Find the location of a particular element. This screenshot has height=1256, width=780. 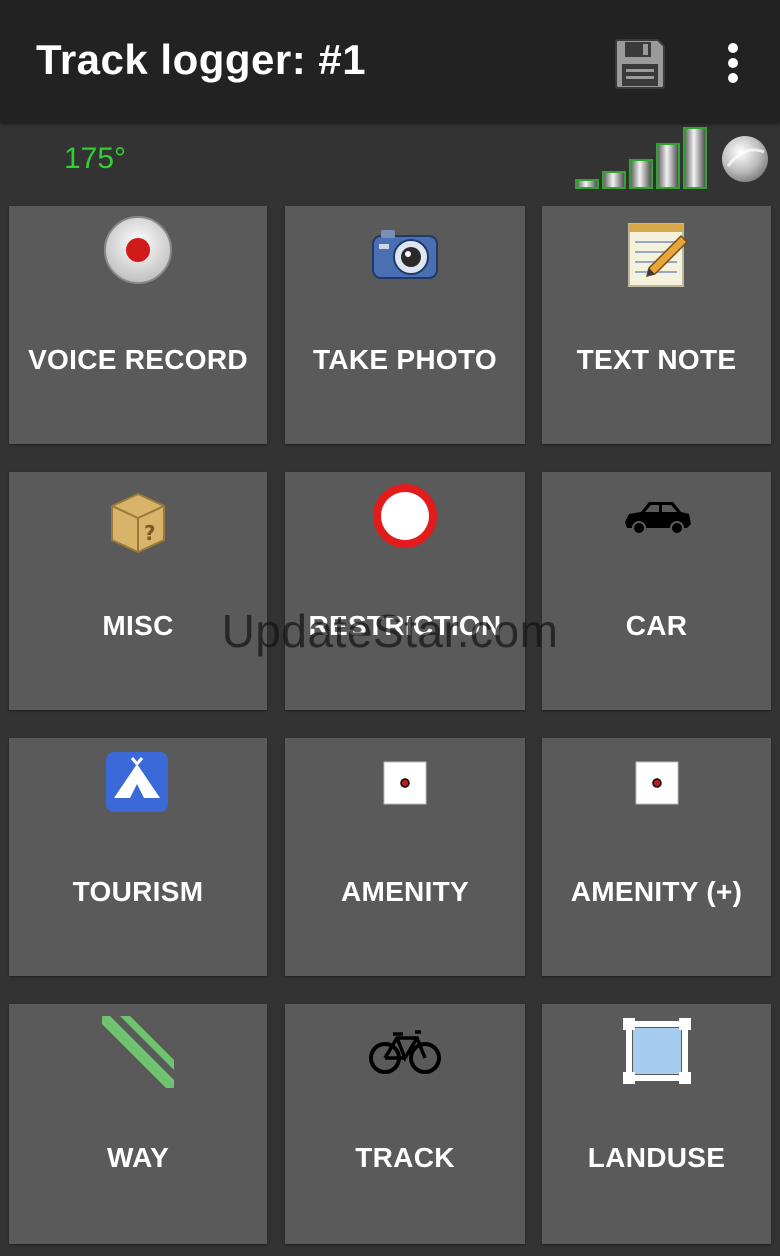

tile-label: WAY is located at coordinates (138, 1157).